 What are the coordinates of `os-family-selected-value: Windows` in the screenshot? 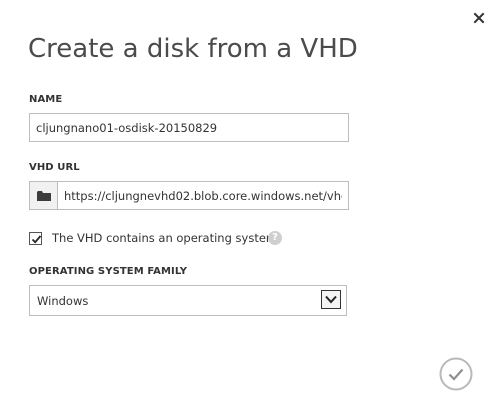 It's located at (63, 301).